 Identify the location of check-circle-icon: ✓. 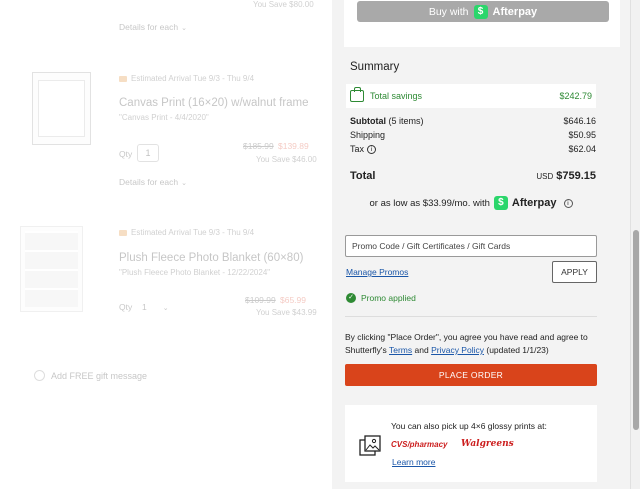
(351, 298).